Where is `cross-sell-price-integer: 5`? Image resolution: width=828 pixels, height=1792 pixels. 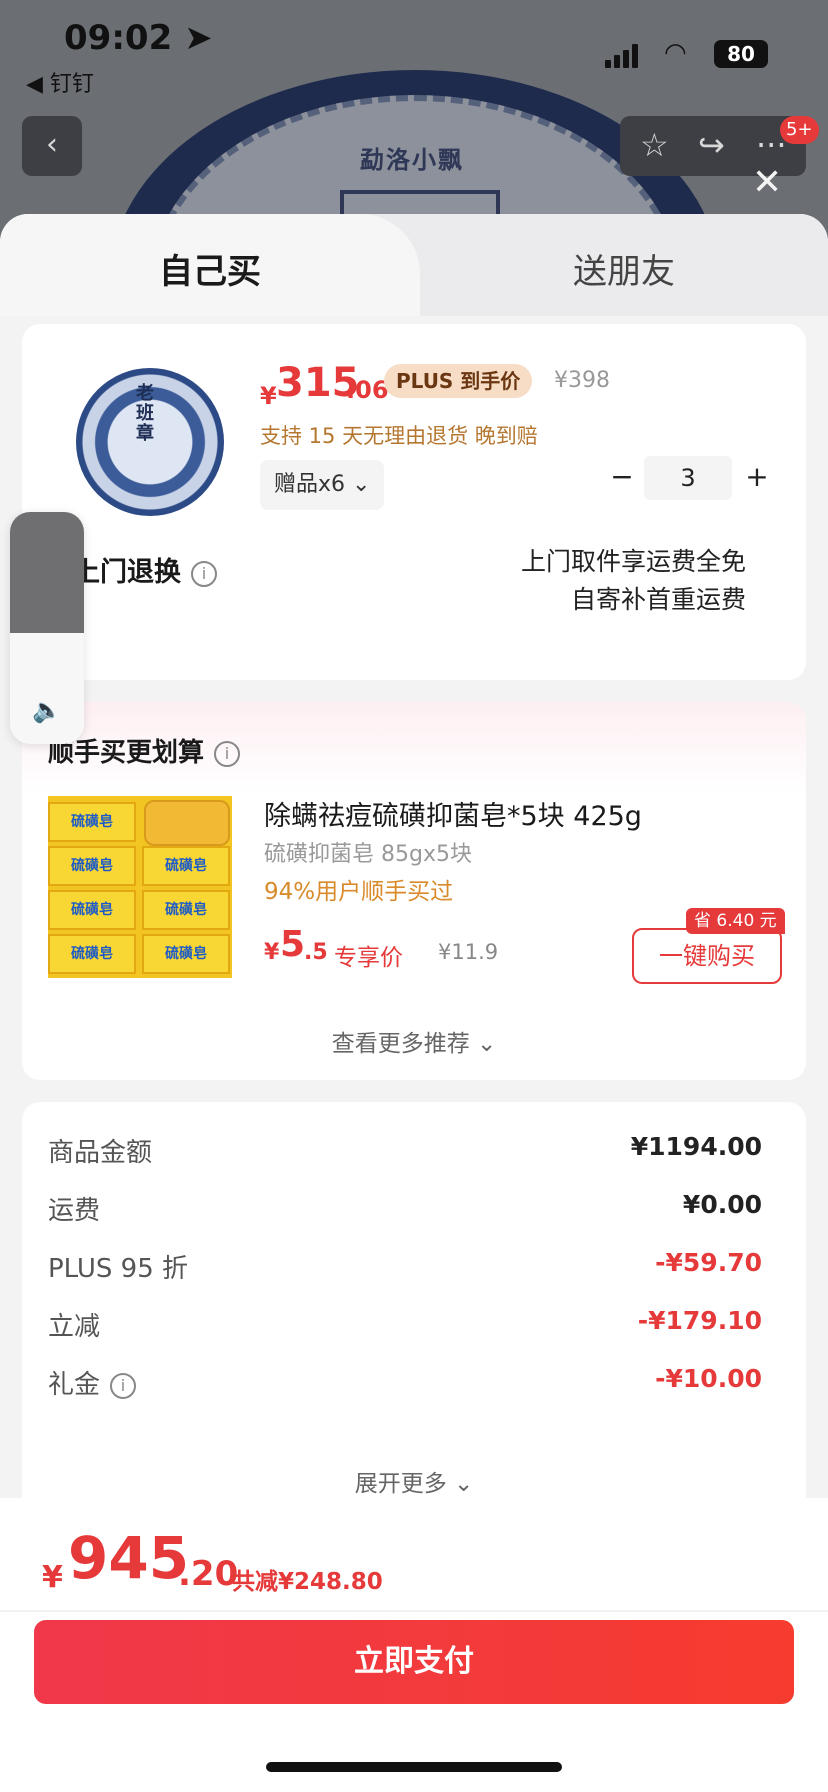 cross-sell-price-integer: 5 is located at coordinates (293, 944).